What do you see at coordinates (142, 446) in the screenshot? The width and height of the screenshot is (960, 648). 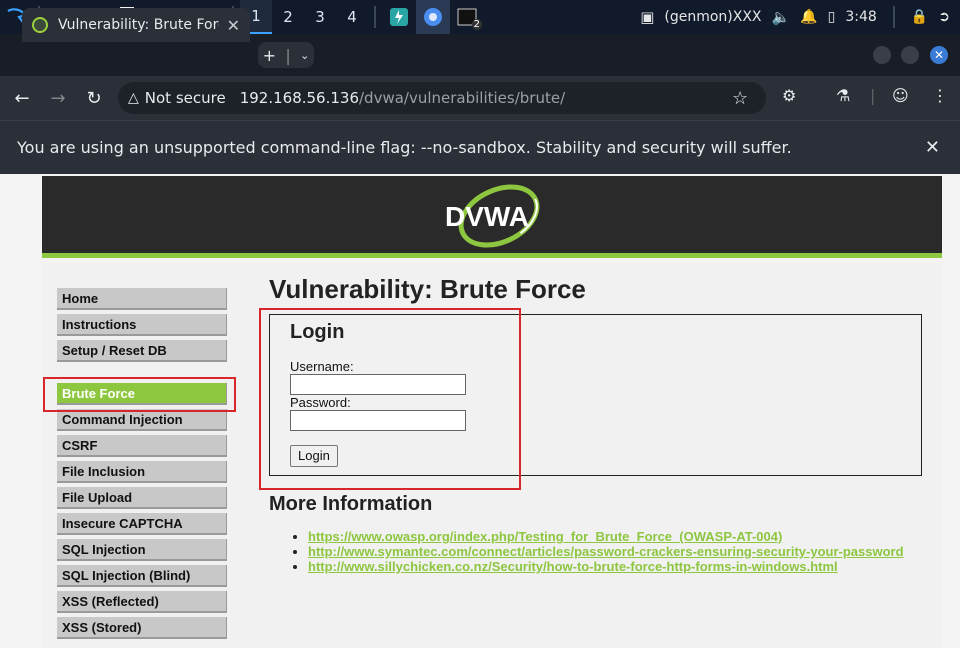 I see `menu-item-csrf: CSRF` at bounding box center [142, 446].